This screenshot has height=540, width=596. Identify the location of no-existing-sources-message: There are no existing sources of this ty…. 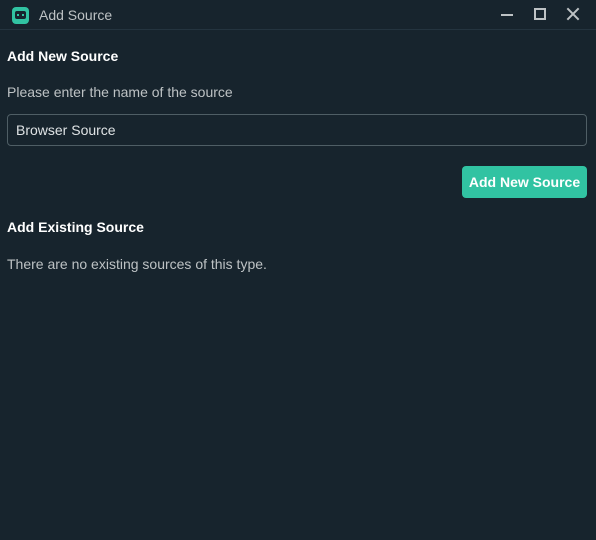
(137, 264).